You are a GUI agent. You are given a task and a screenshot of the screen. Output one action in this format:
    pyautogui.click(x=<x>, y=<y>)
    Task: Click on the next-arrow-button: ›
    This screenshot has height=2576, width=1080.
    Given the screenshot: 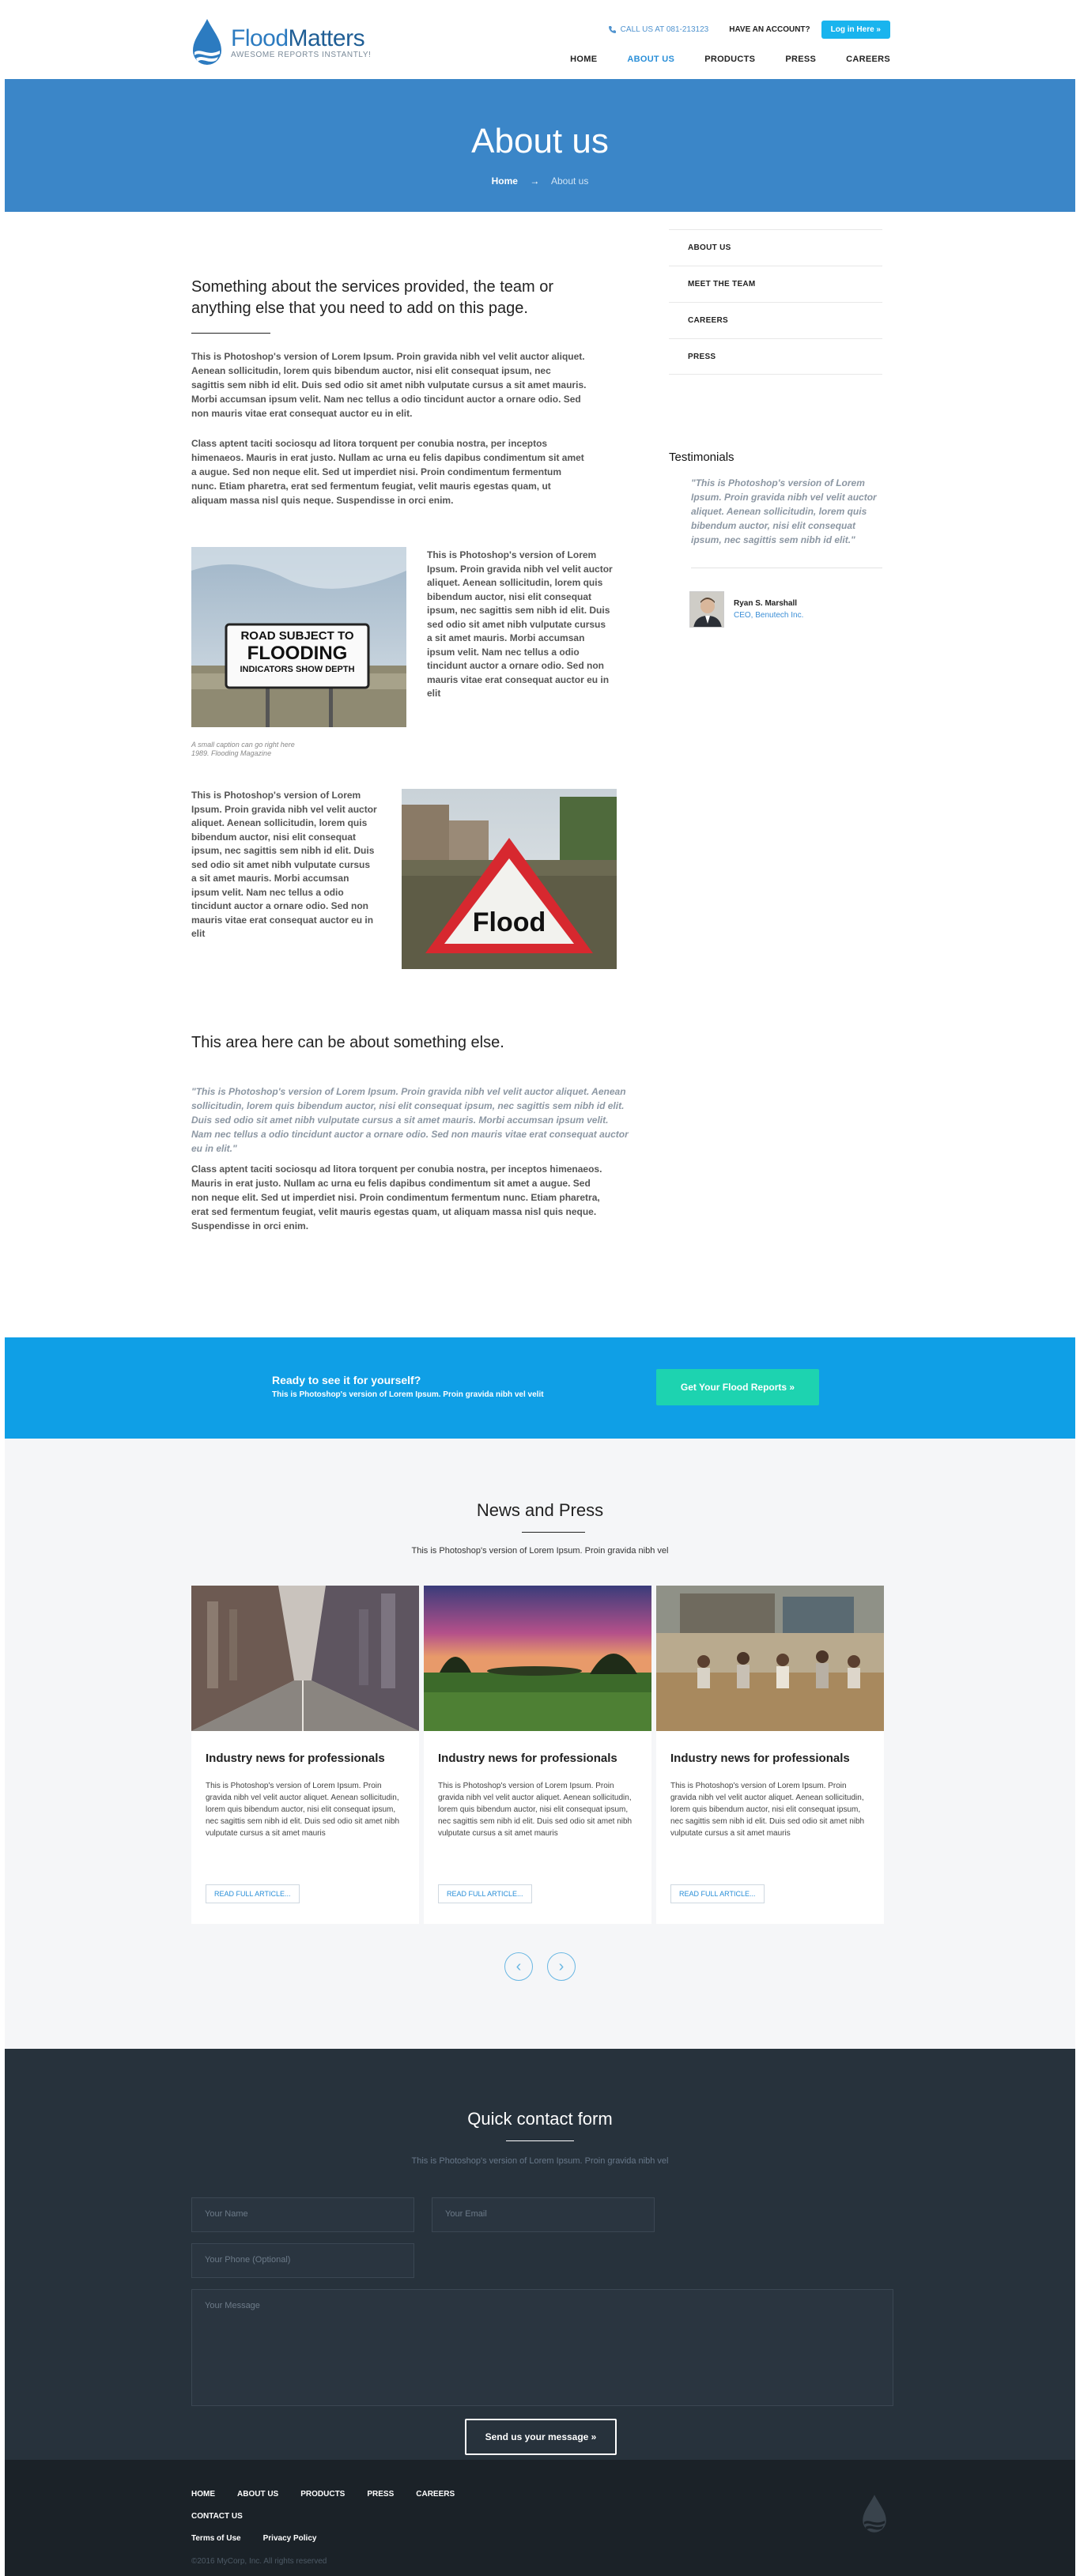 What is the action you would take?
    pyautogui.click(x=561, y=1966)
    